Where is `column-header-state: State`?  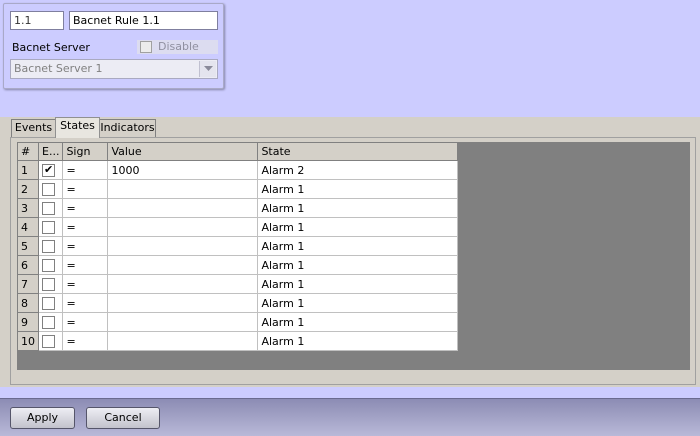
column-header-state: State is located at coordinates (358, 151).